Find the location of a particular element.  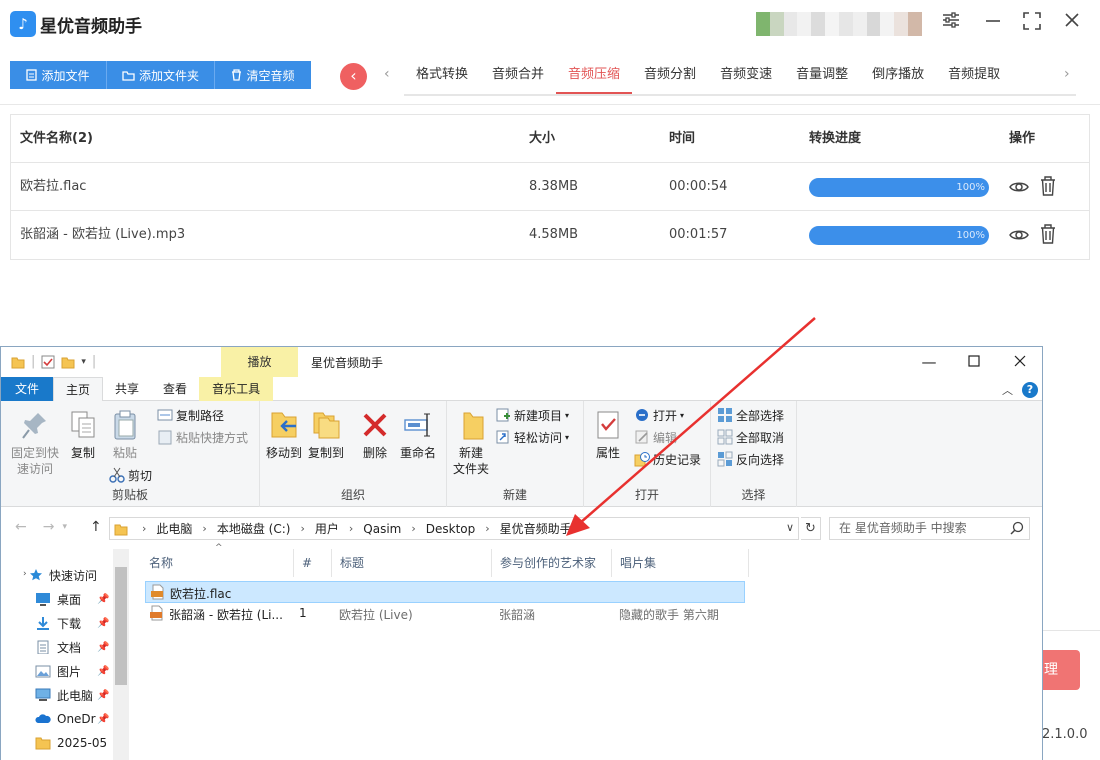

move-to-button: 移动到 is located at coordinates (284, 435).